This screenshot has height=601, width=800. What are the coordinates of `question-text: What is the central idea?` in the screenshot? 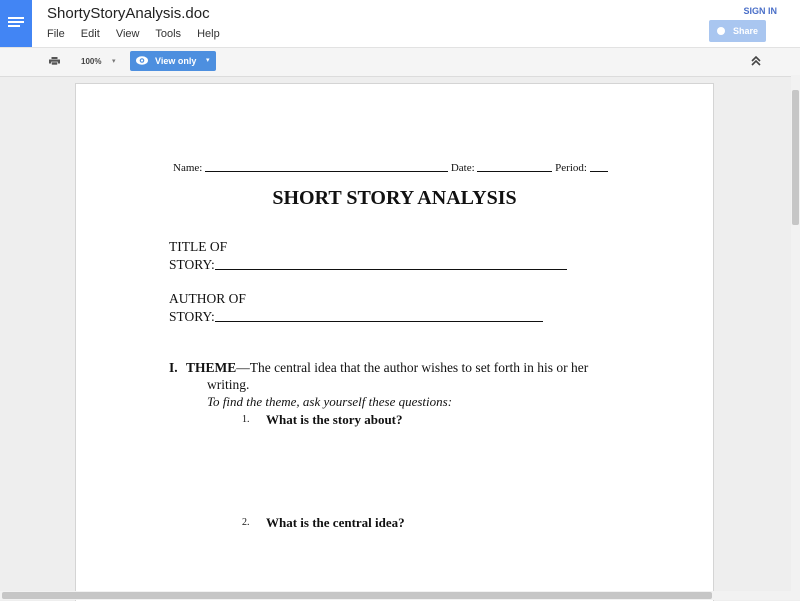 It's located at (335, 522).